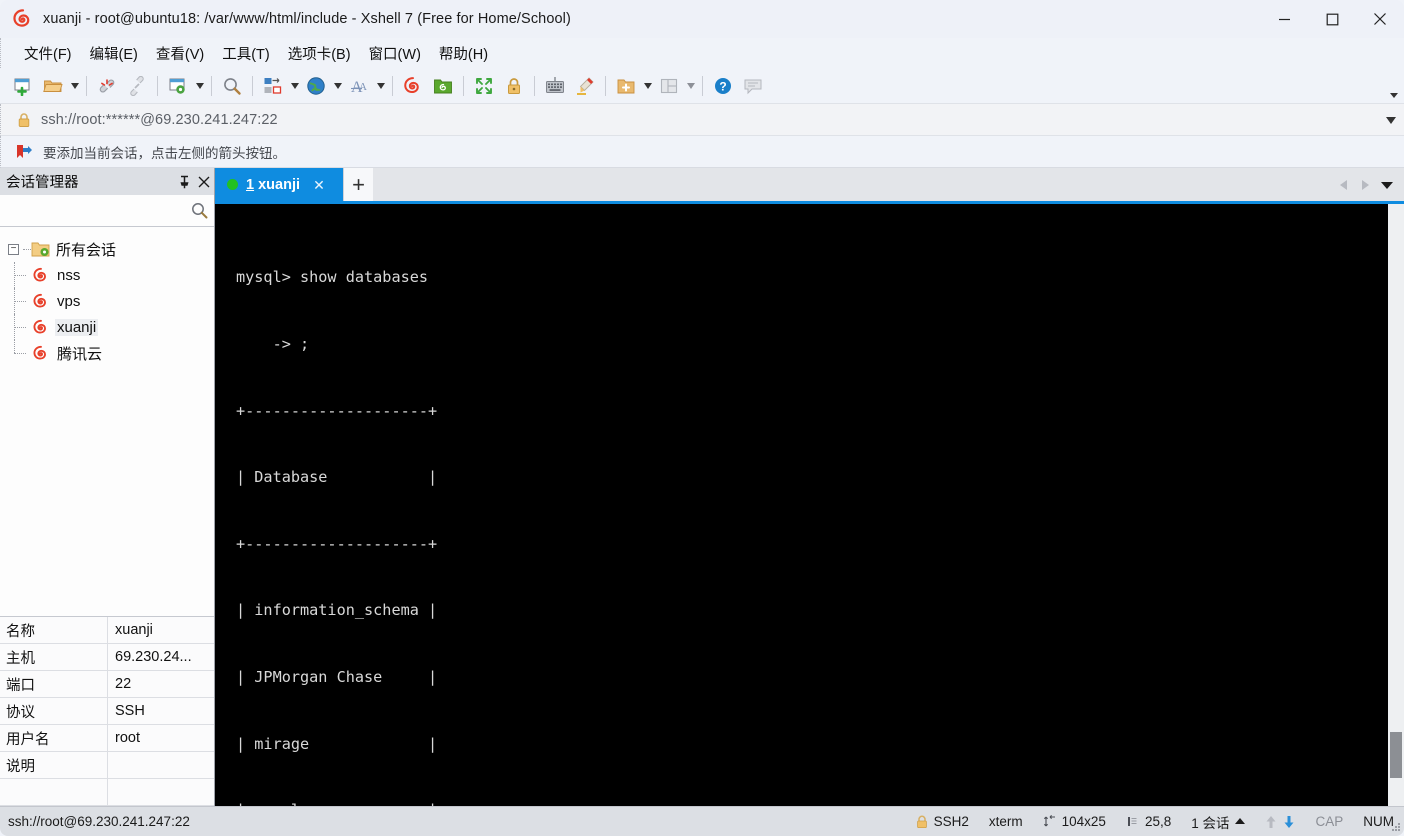 Image resolution: width=1404 pixels, height=836 pixels. I want to click on menu-view: 查看(V), so click(180, 53).